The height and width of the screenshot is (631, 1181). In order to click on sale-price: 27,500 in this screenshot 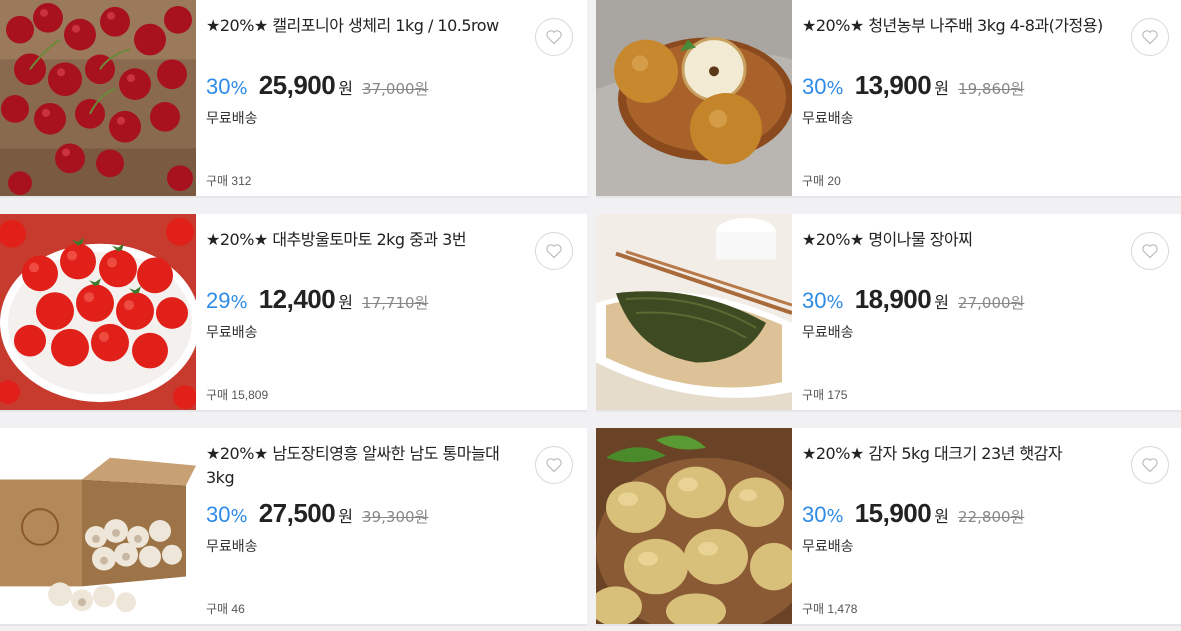, I will do `click(297, 513)`.